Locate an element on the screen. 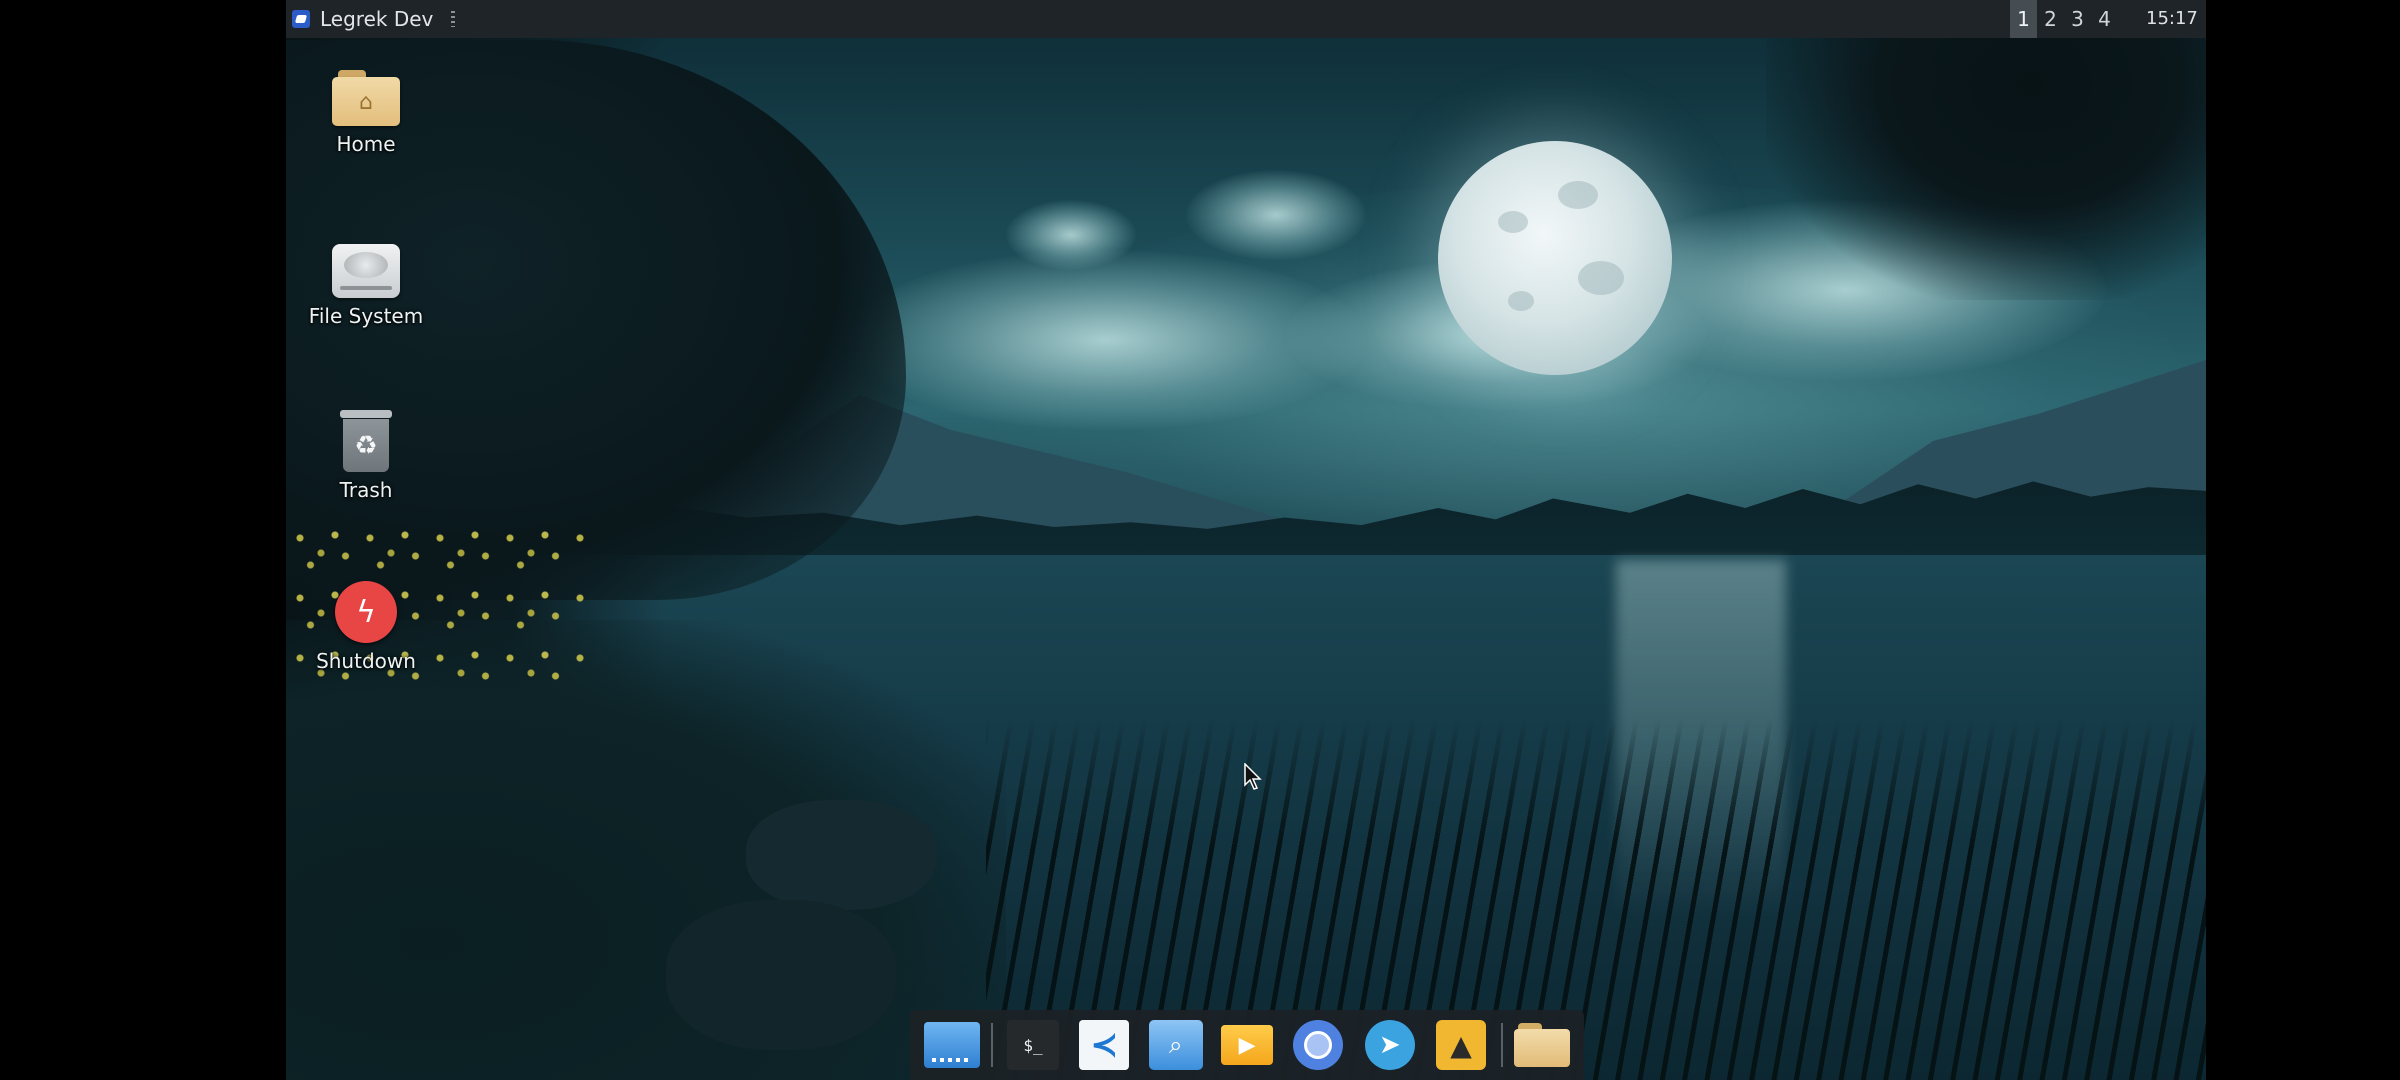 The height and width of the screenshot is (1080, 2400). terminal-icon: $_ is located at coordinates (1033, 1045).